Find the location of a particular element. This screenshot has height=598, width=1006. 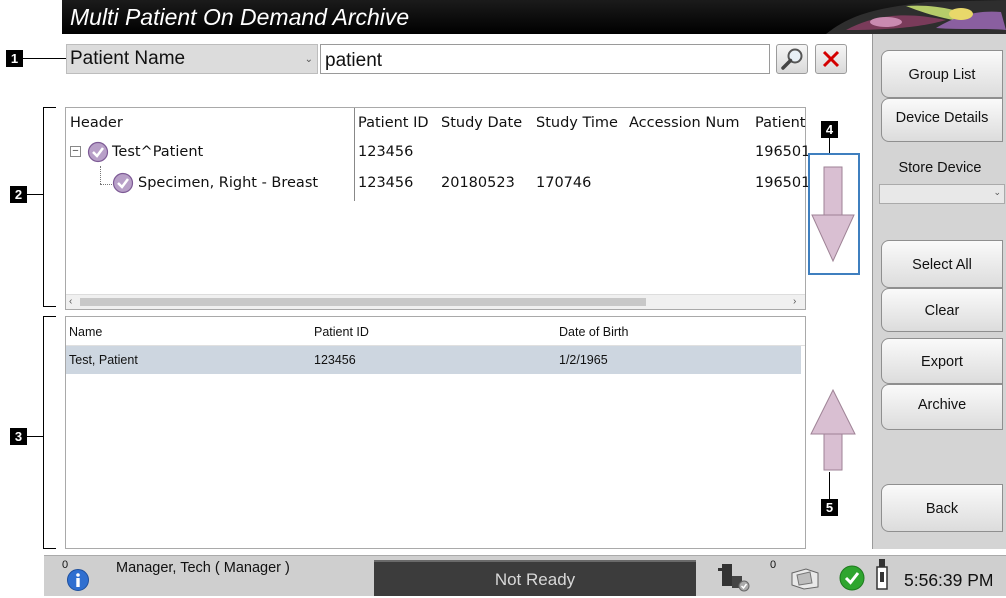

list-cell-dob: 1/2/1965 is located at coordinates (583, 360).